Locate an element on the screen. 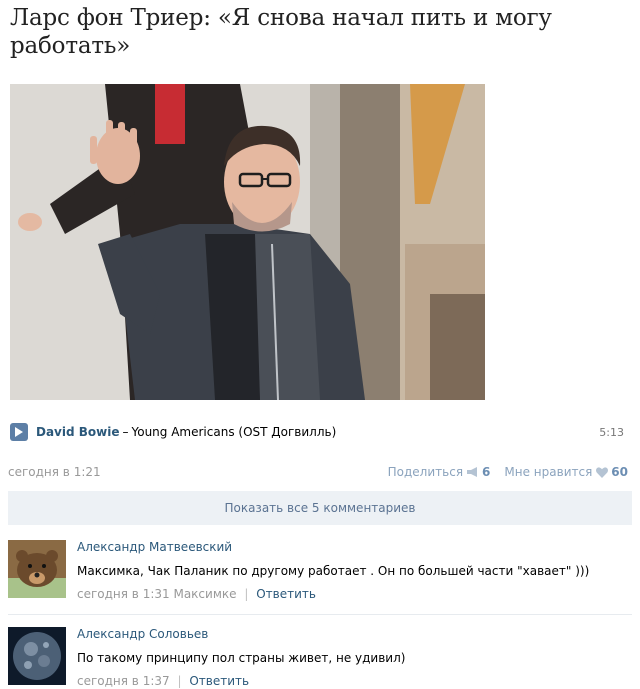 The width and height of the screenshot is (640, 689). comment-author: Александр Соловьев is located at coordinates (352, 634).